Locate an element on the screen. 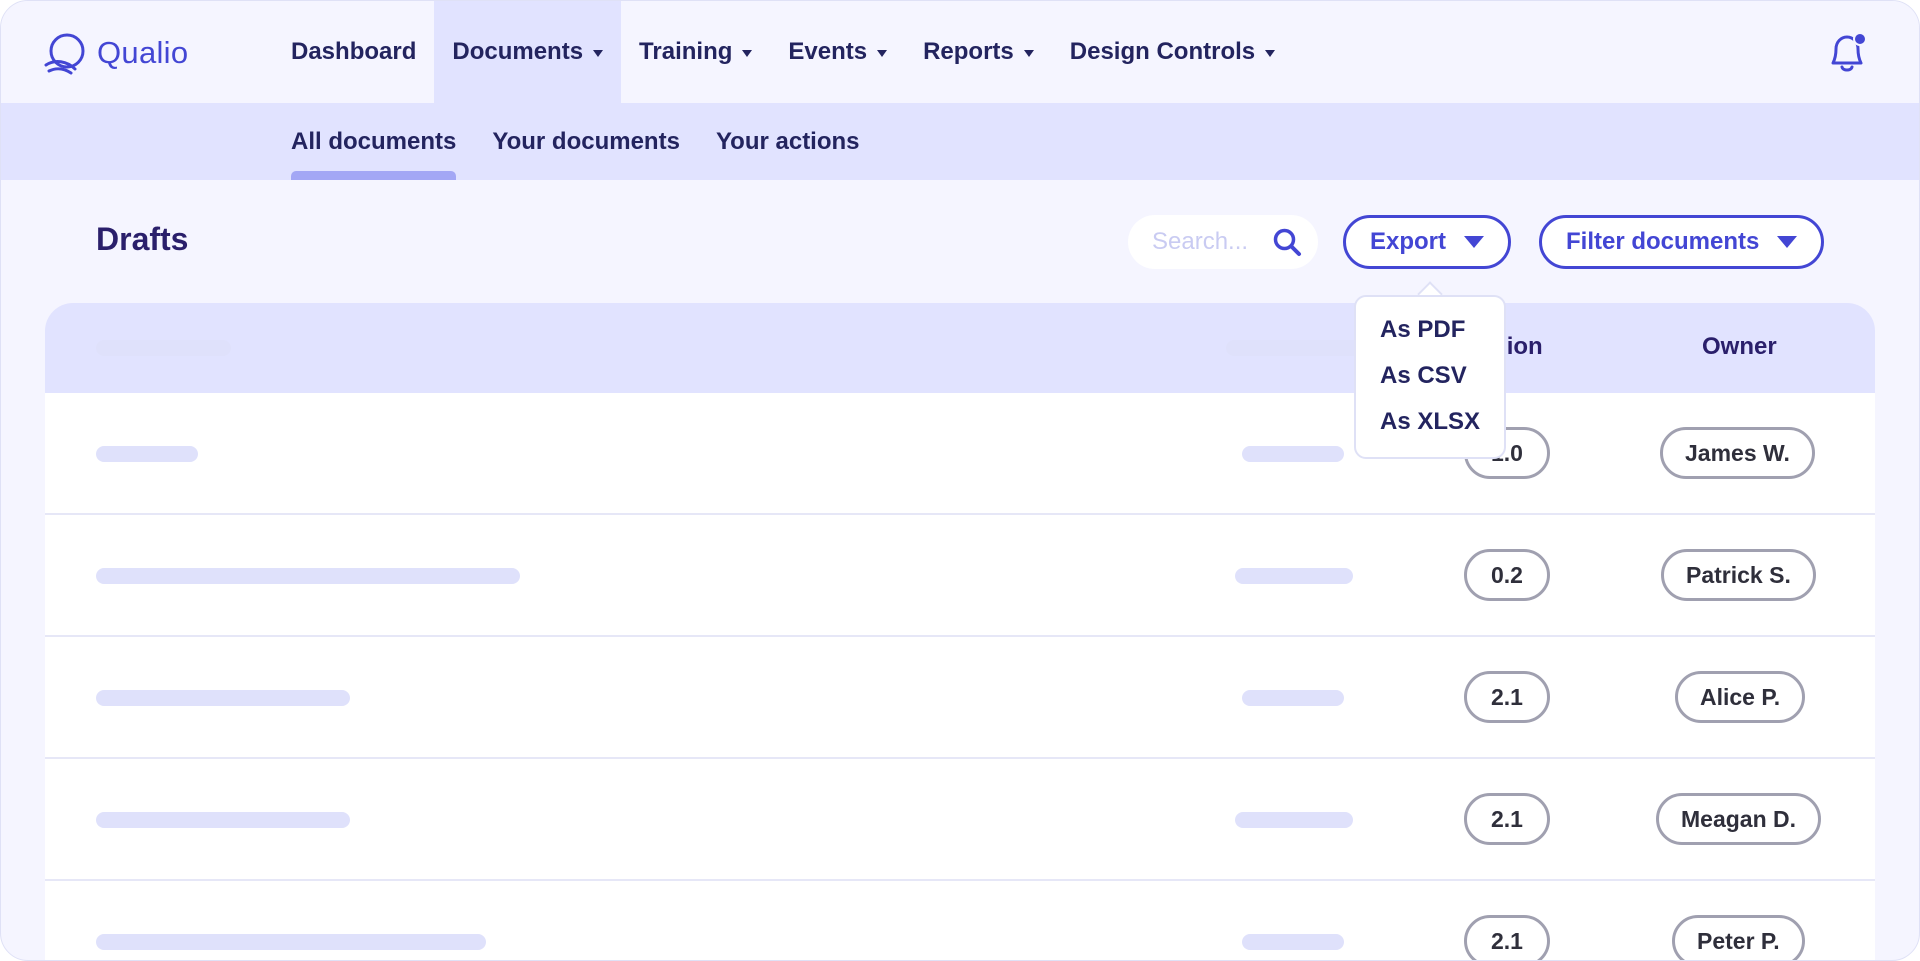  table-row: 2.1 Meagan D. is located at coordinates (960, 820).